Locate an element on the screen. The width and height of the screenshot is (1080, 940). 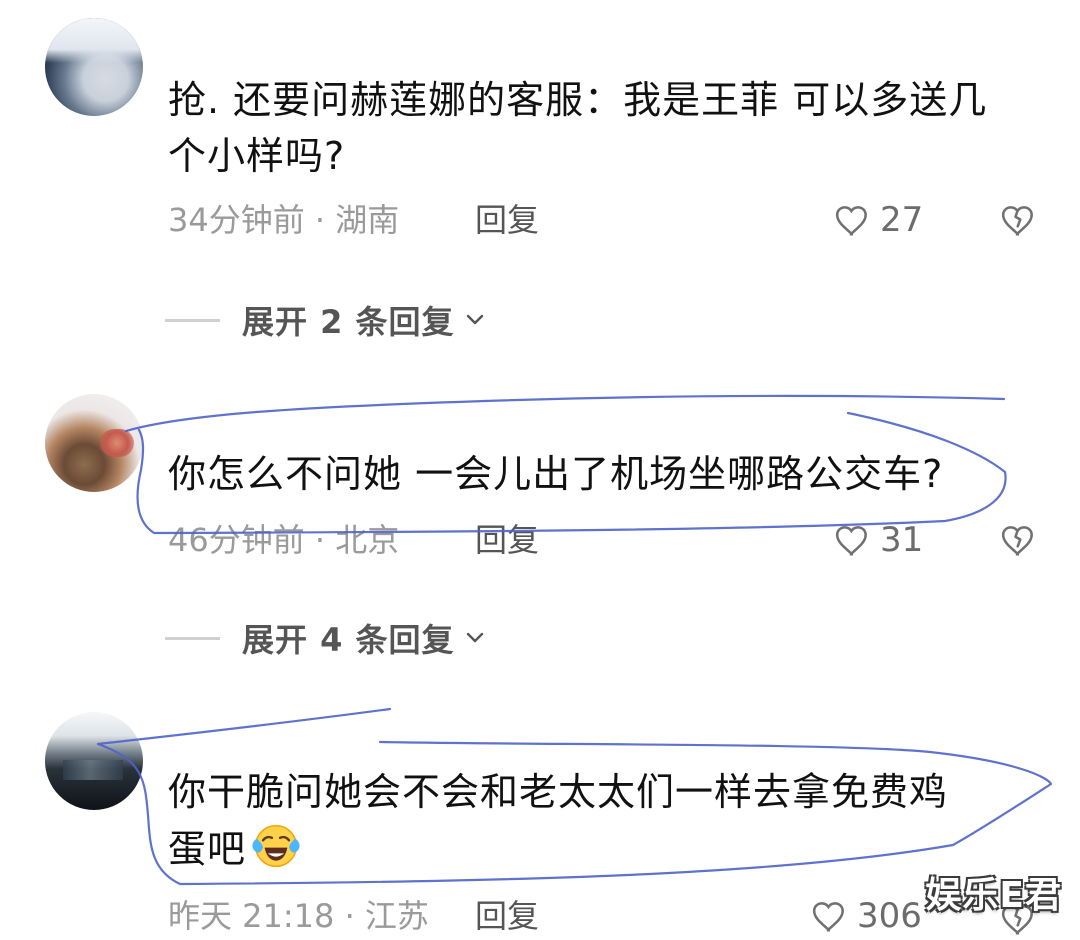
like-count-2: 31 is located at coordinates (902, 540).